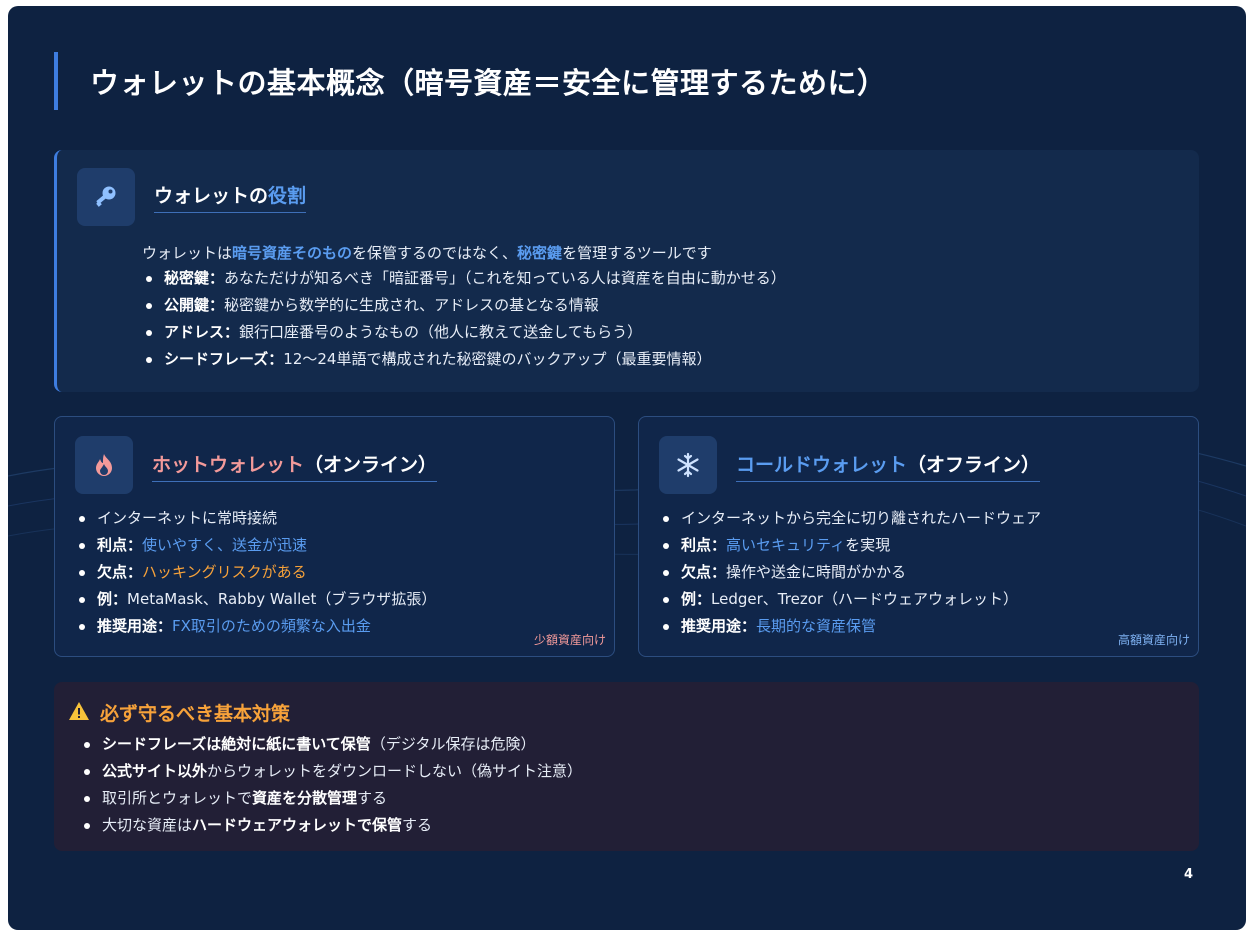 The width and height of the screenshot is (1254, 937). What do you see at coordinates (236, 744) in the screenshot?
I see `item-bold: シードフレーズは絶対に紙に書いて保管` at bounding box center [236, 744].